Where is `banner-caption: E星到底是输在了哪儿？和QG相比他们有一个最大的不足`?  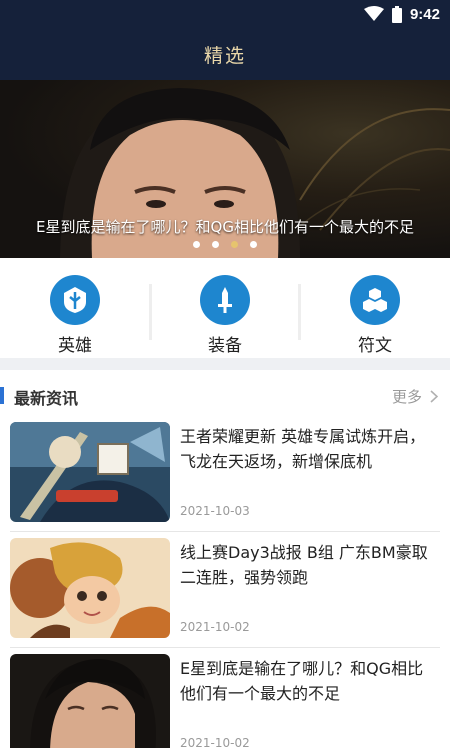 banner-caption: E星到底是输在了哪儿？和QG相比他们有一个最大的不足 is located at coordinates (225, 227).